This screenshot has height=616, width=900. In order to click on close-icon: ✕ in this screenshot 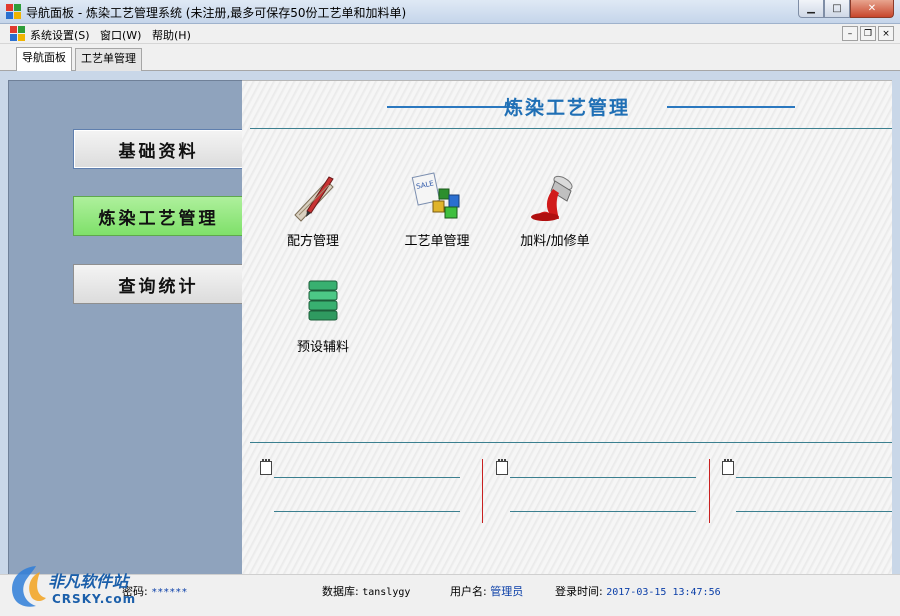, I will do `click(872, 8)`.